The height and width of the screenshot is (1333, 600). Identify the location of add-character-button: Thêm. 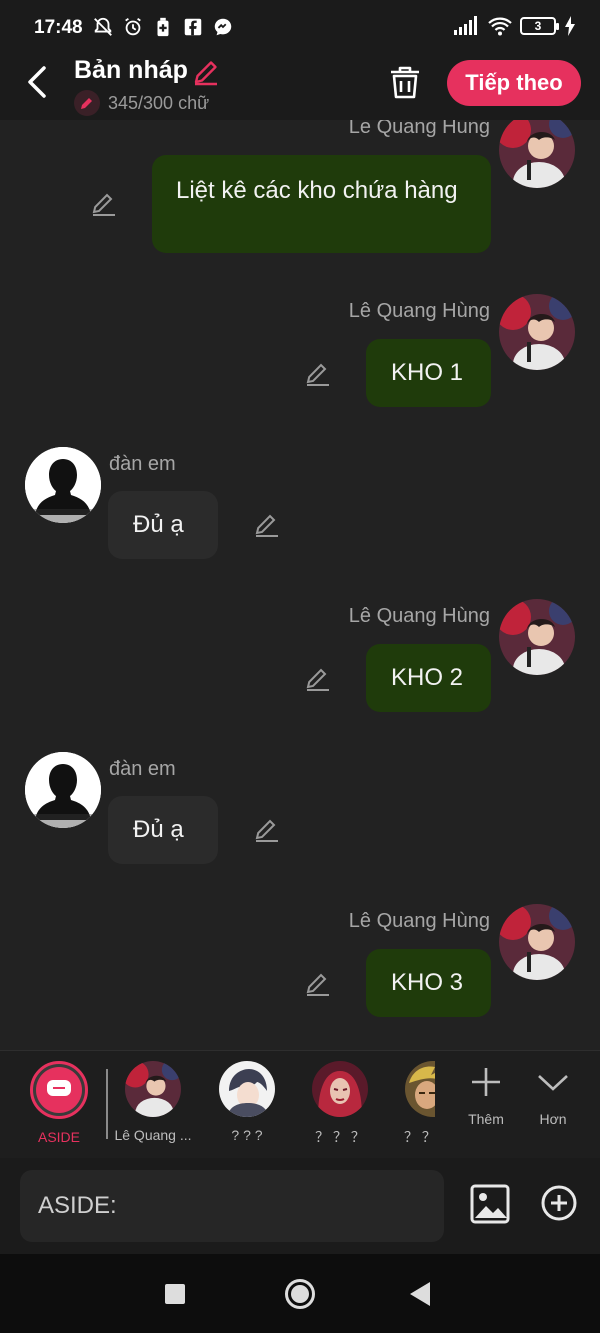
(486, 1096).